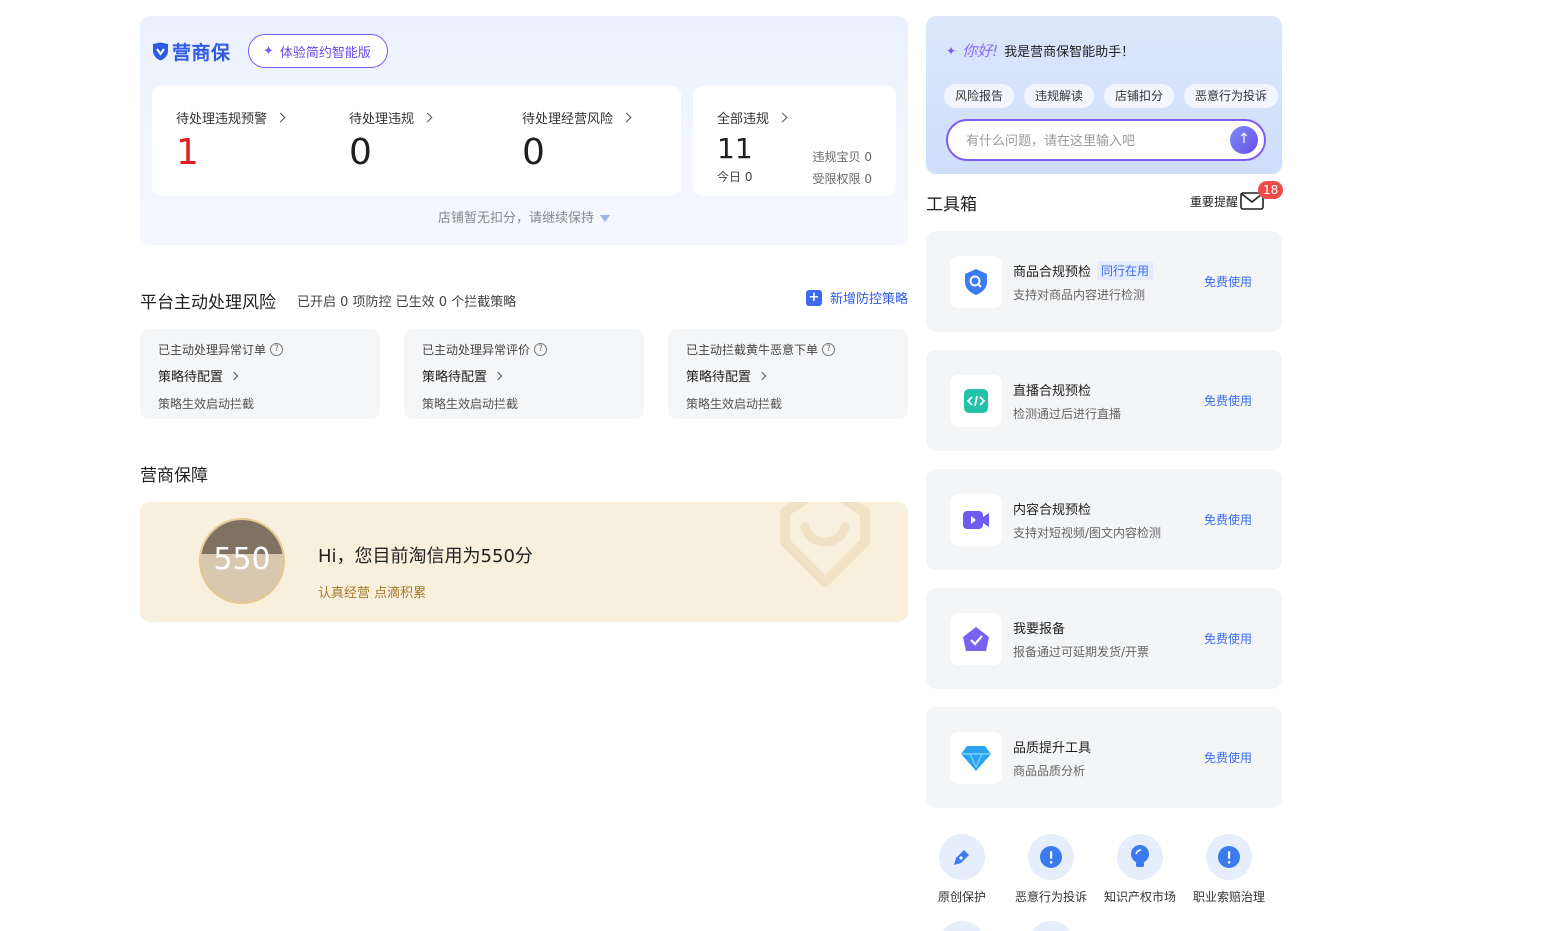 Image resolution: width=1547 pixels, height=931 pixels. What do you see at coordinates (1039, 629) in the screenshot?
I see `tool-name: 我要报备` at bounding box center [1039, 629].